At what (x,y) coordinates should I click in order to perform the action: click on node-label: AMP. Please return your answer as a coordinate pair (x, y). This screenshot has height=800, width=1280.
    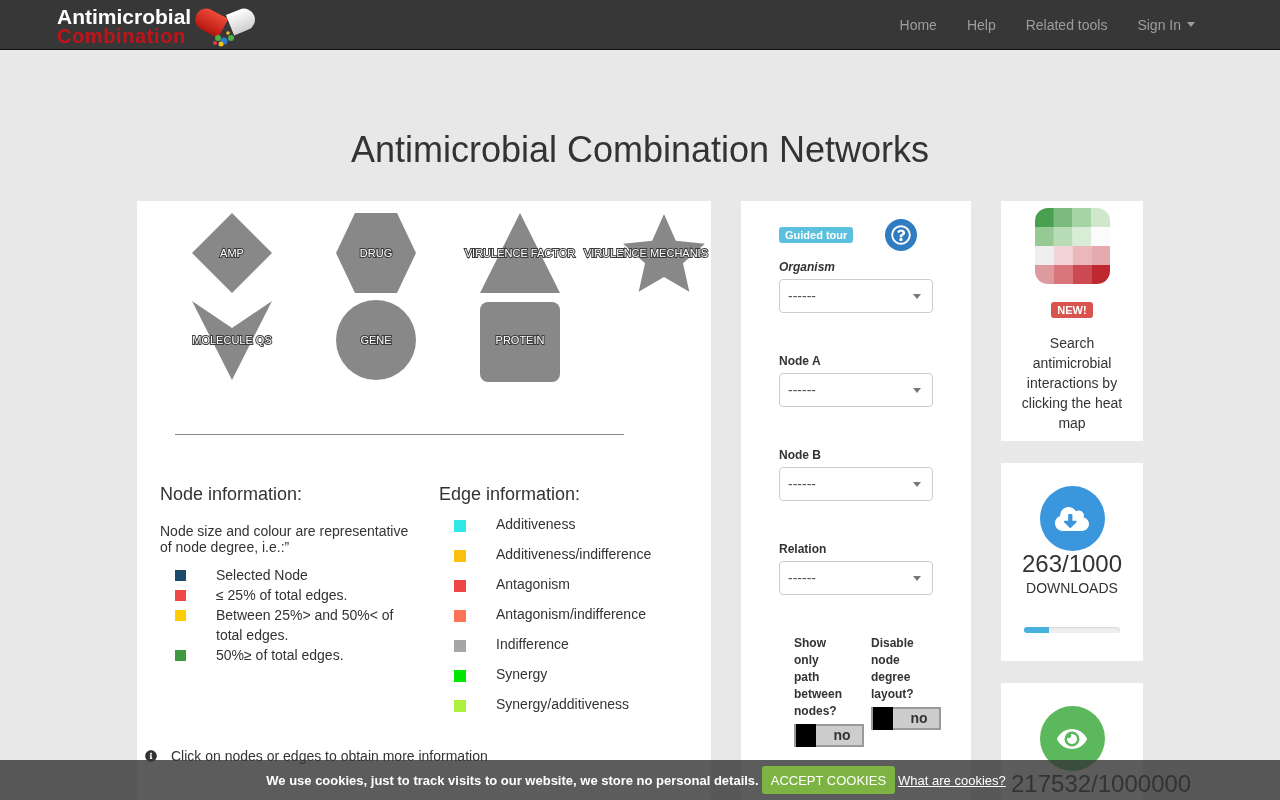
    Looking at the image, I should click on (232, 253).